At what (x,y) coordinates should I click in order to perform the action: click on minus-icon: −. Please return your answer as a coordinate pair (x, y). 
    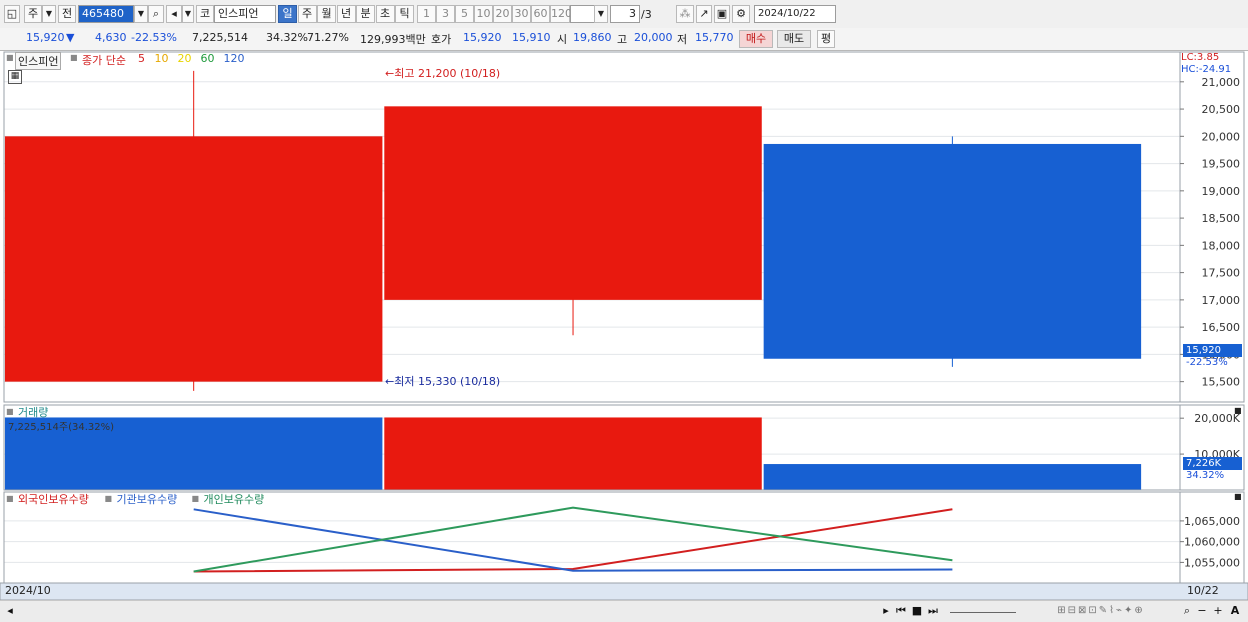
    Looking at the image, I should click on (1202, 611).